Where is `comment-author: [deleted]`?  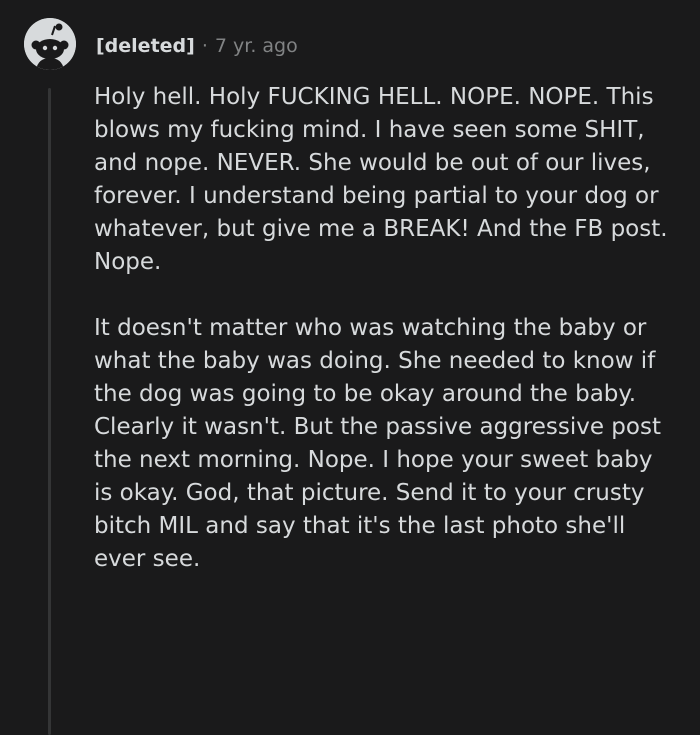 comment-author: [deleted] is located at coordinates (145, 46).